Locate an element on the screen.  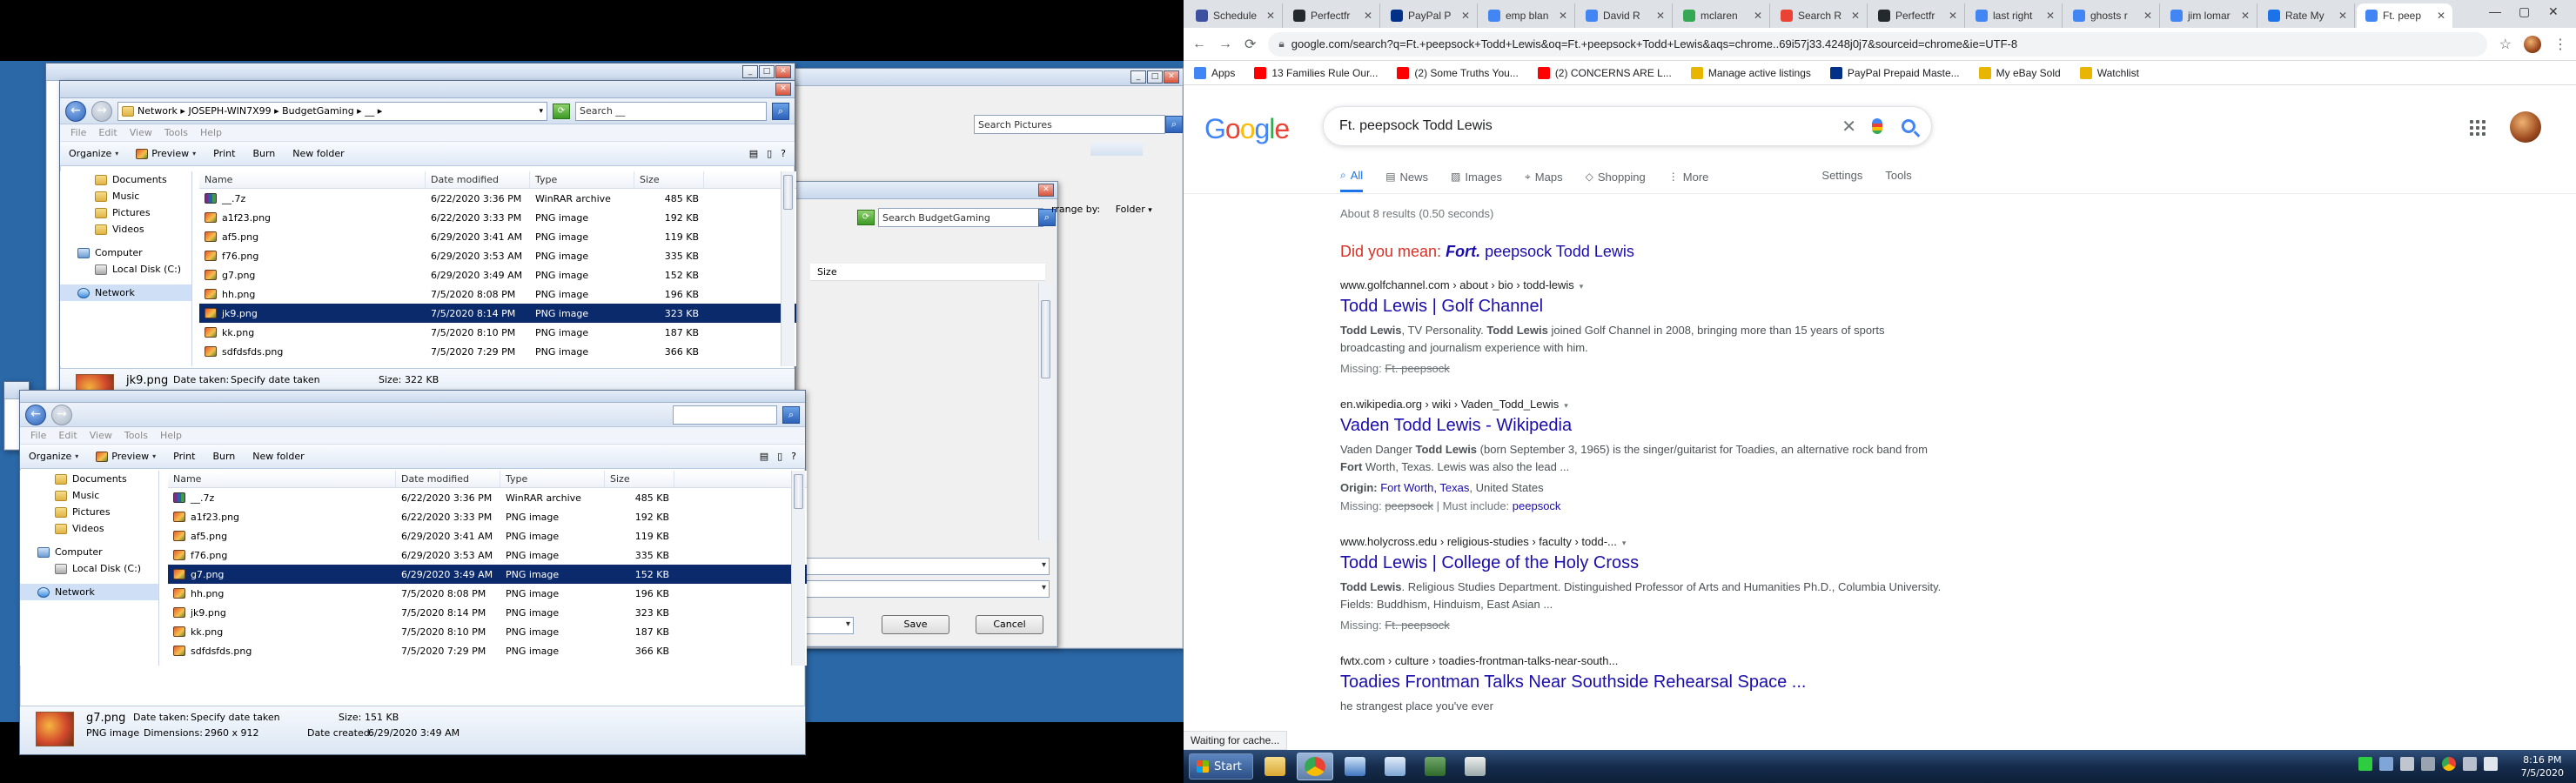
result-title-link: Todd Lewis | College of the Holy Cross is located at coordinates (1645, 563).